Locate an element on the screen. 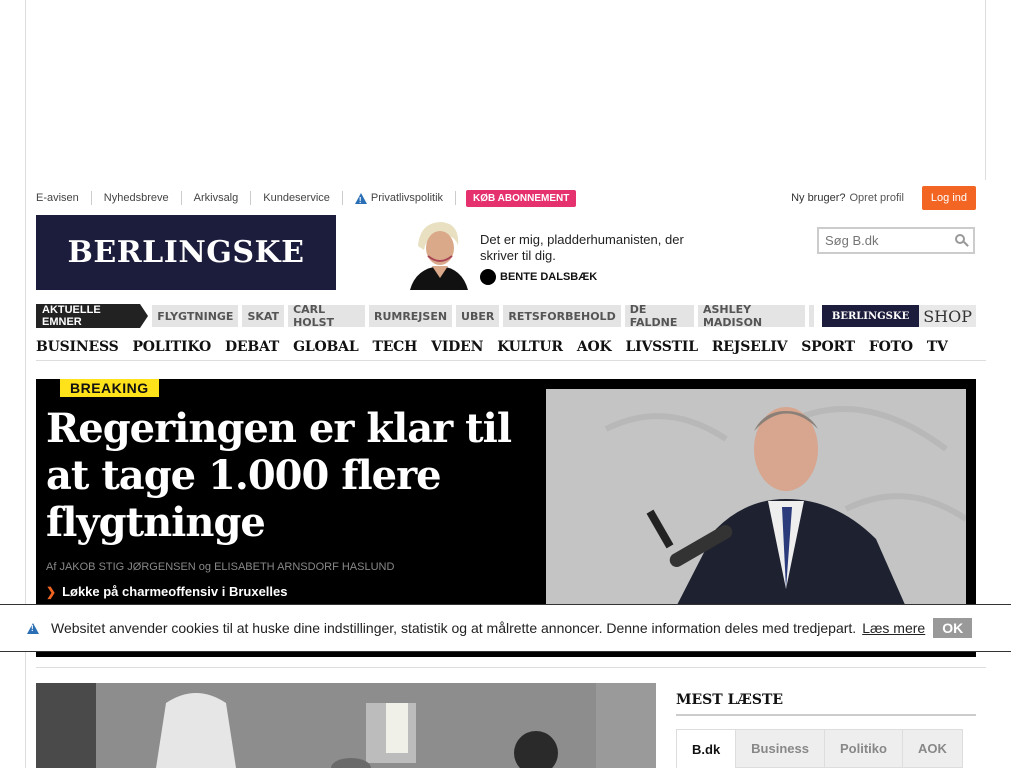  breaking-badge: BREAKING is located at coordinates (109, 388).